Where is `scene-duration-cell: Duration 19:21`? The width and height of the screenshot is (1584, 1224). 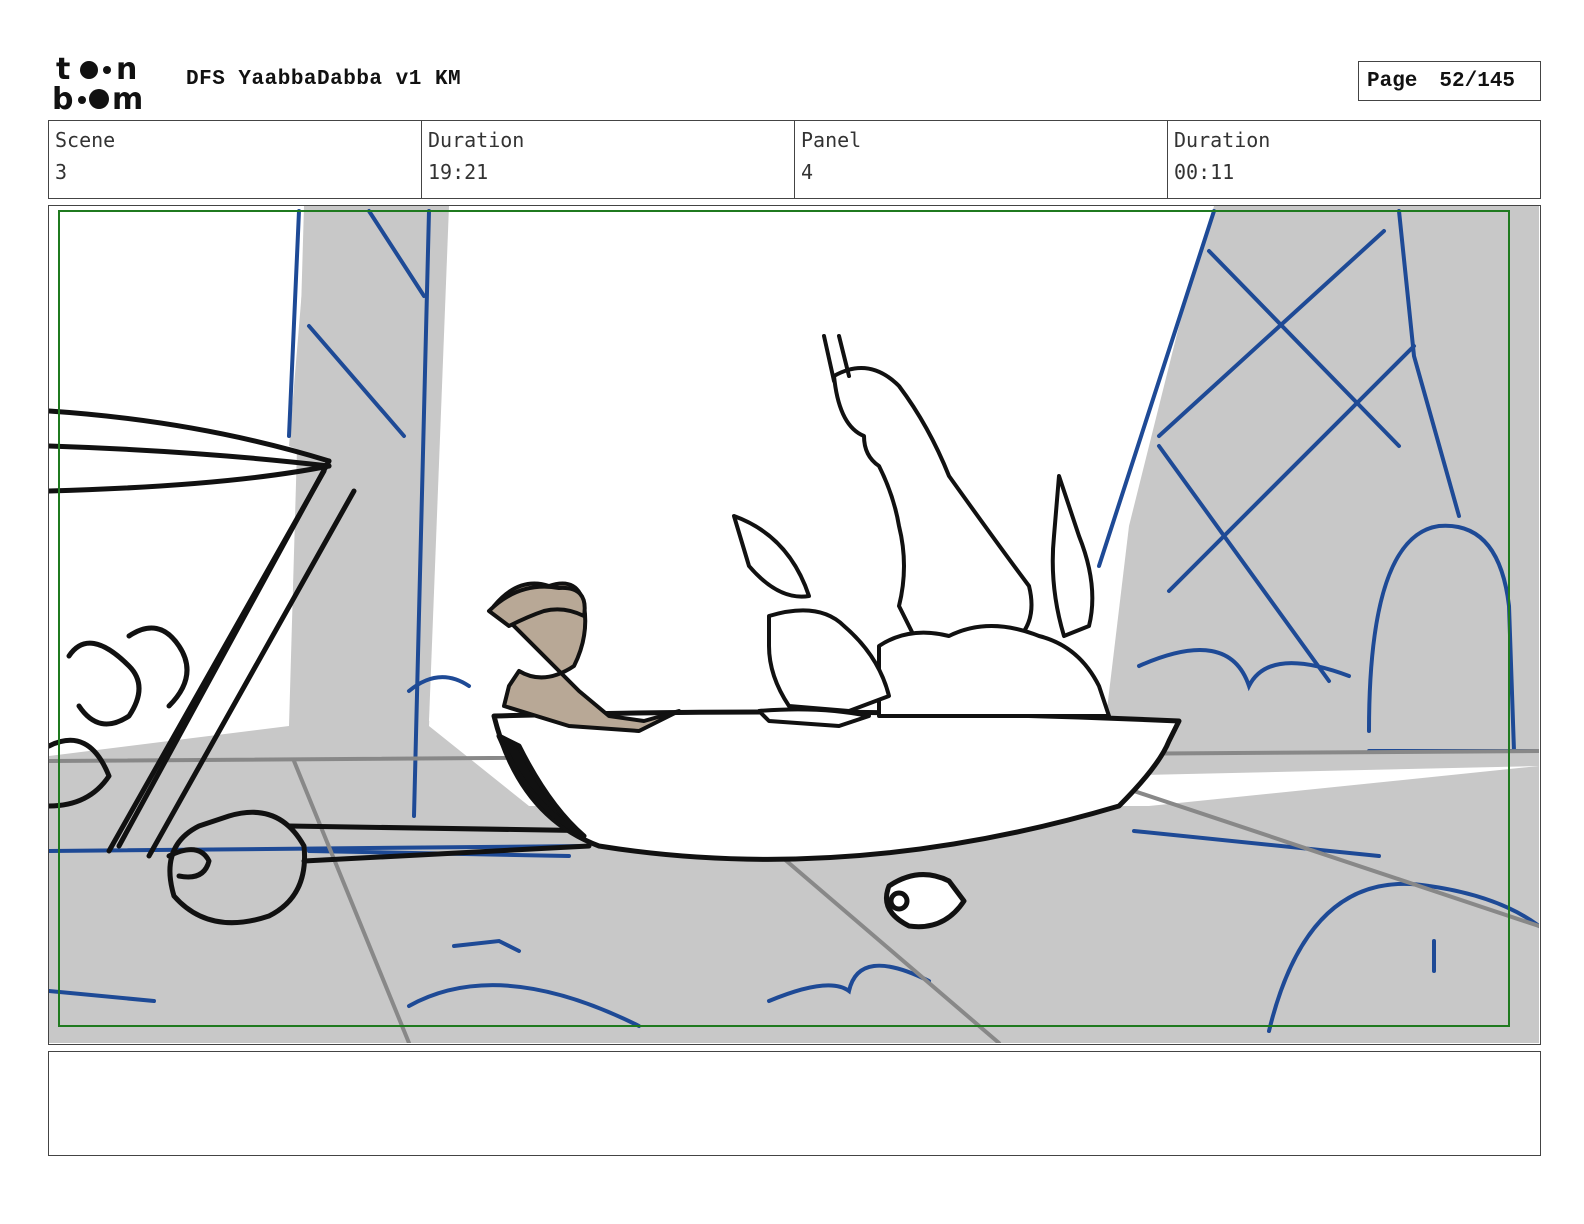
scene-duration-cell: Duration 19:21 is located at coordinates (608, 159).